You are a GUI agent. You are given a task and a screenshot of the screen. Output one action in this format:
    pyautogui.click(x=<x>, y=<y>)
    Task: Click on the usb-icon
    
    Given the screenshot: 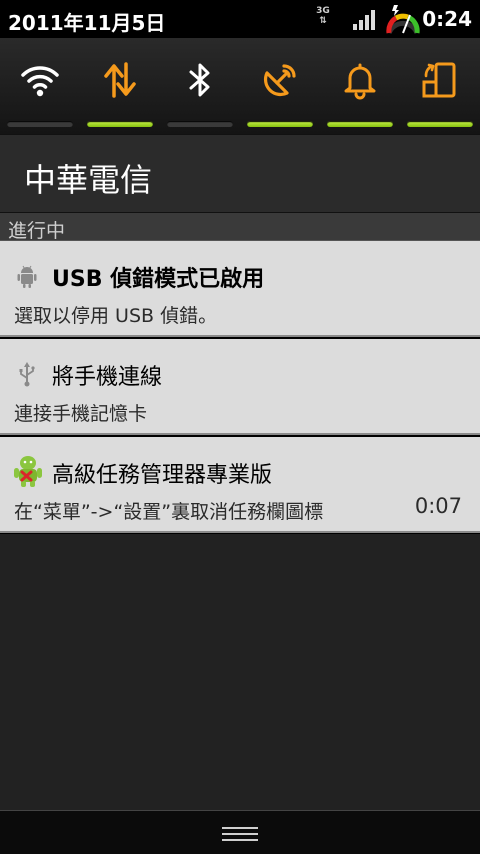 What is the action you would take?
    pyautogui.click(x=27, y=374)
    